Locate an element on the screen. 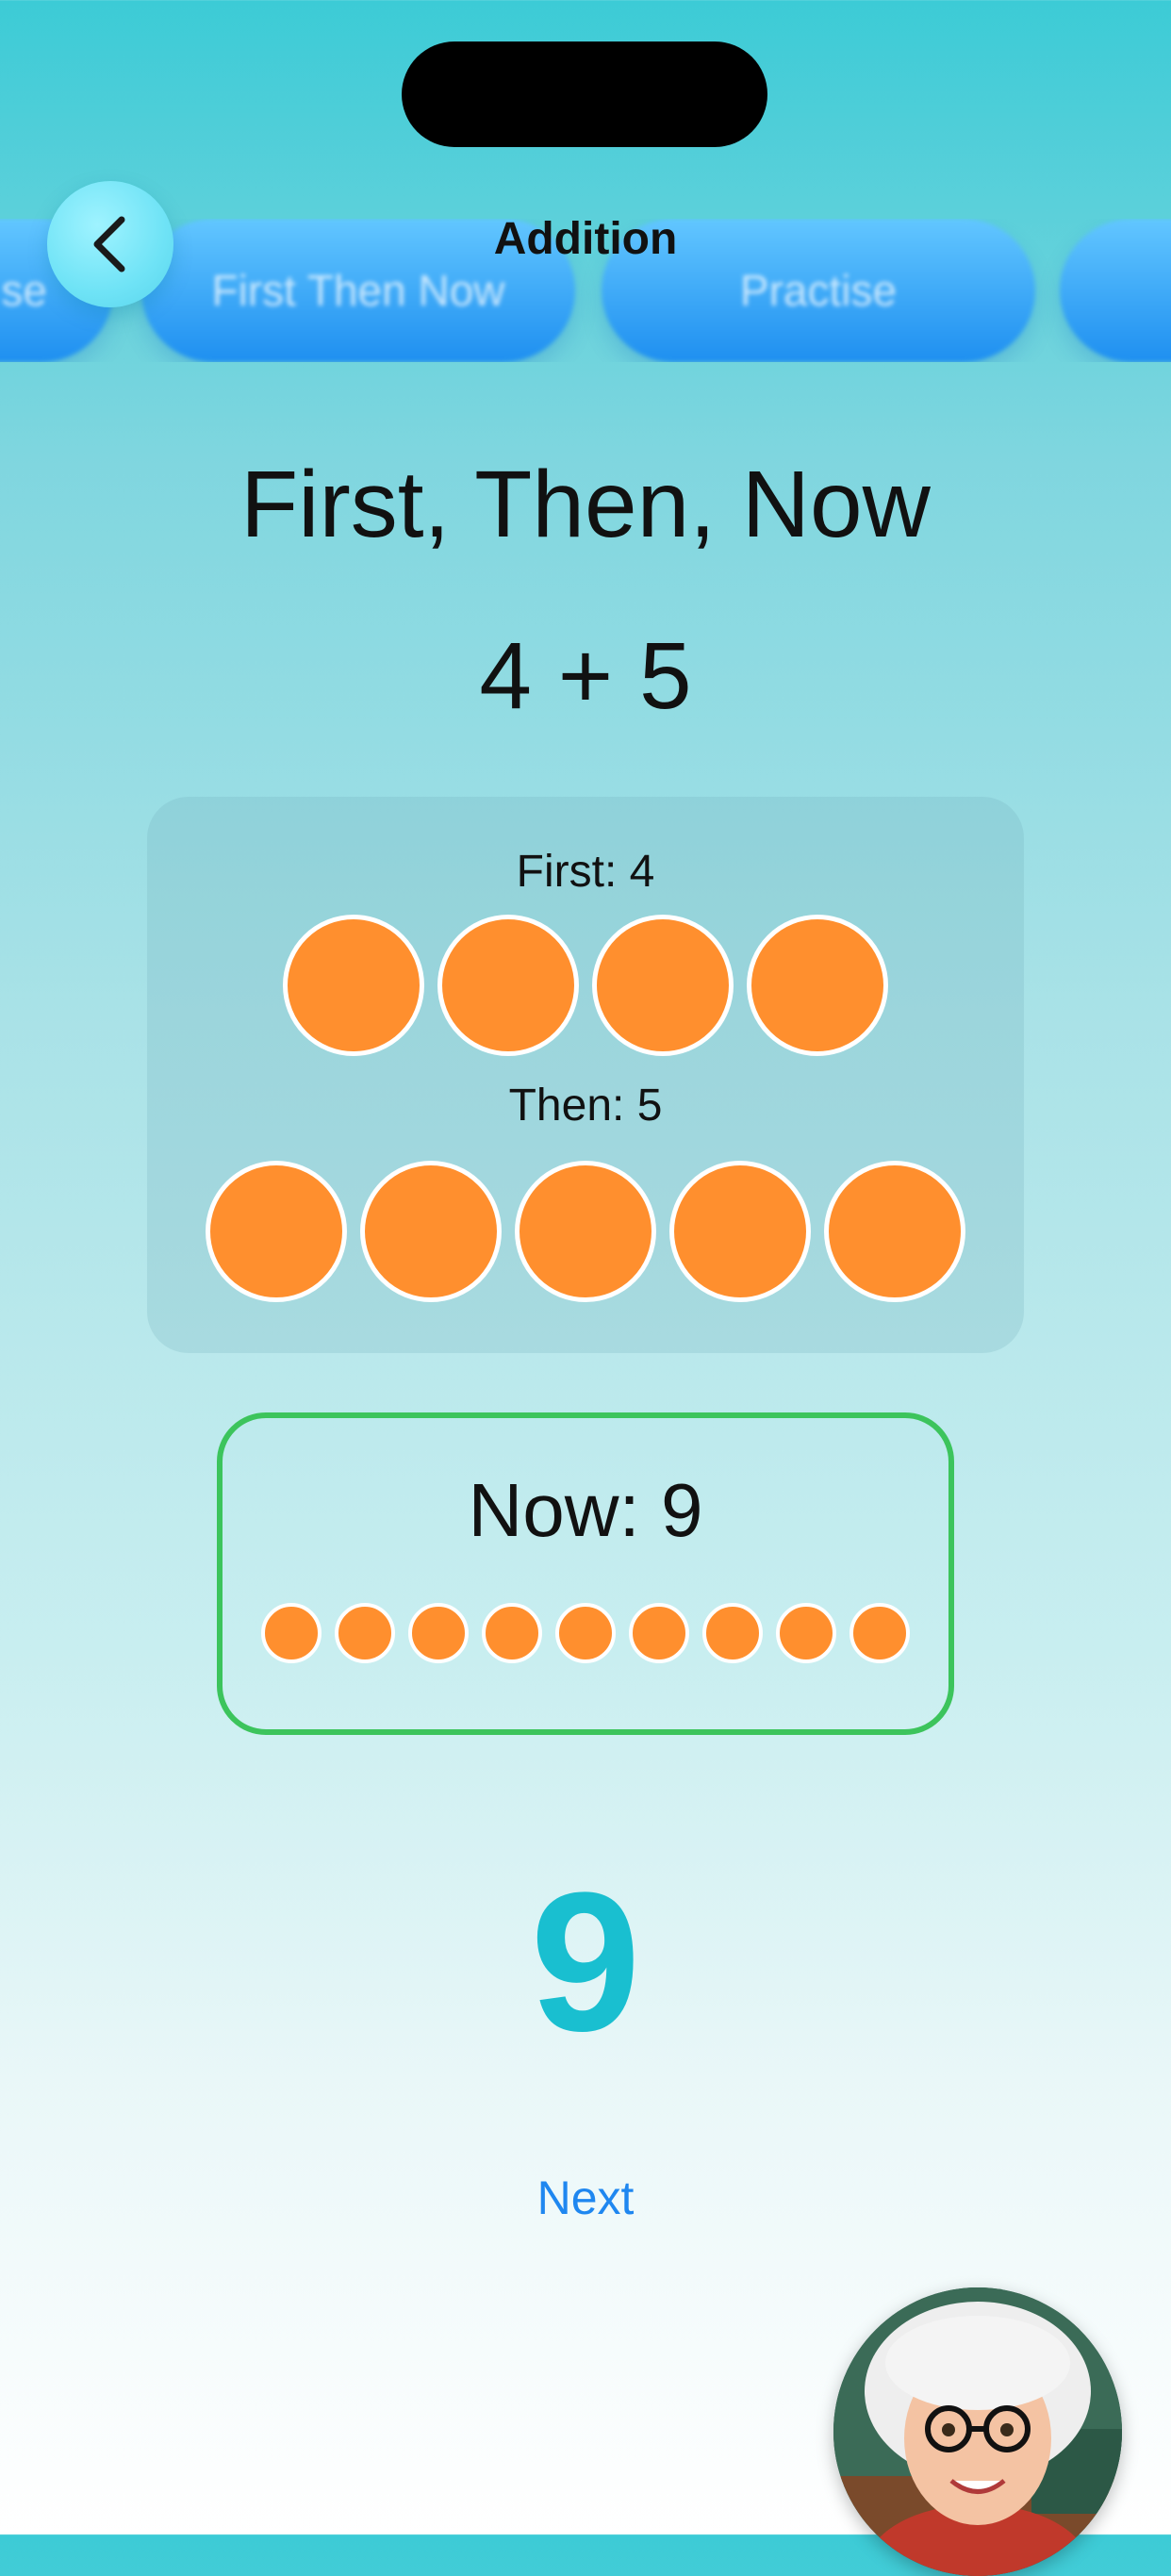 Image resolution: width=1171 pixels, height=2576 pixels. first-dot-row is located at coordinates (585, 985).